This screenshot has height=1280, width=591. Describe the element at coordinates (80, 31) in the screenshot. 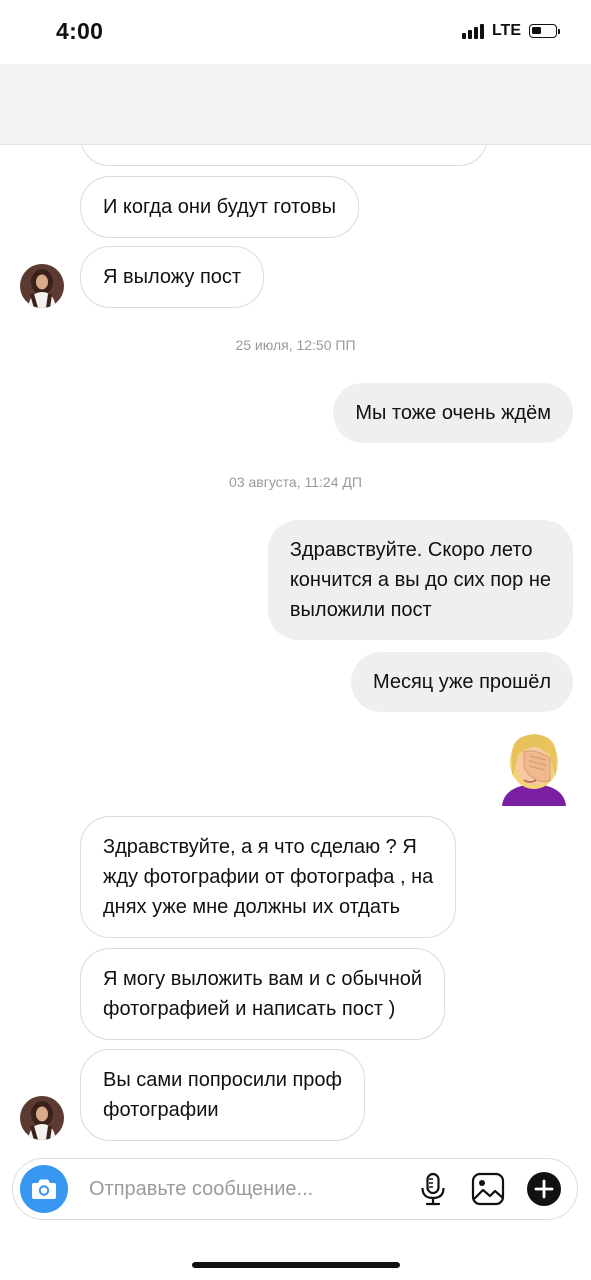

I see `status-time: 4:00` at that location.